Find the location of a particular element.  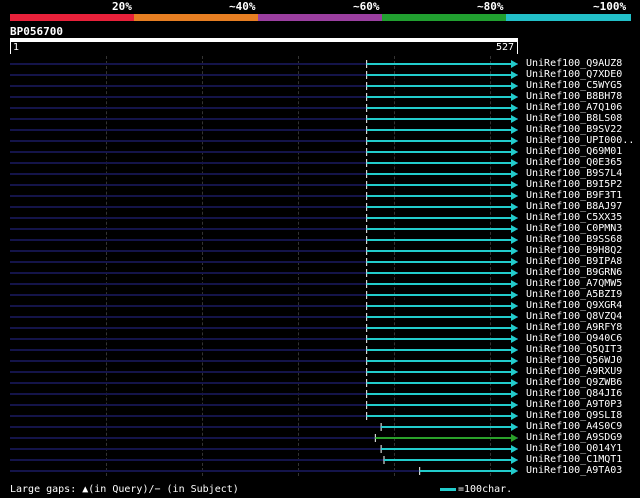

hit-label: UniRef100_B8AJ97 is located at coordinates (574, 206).